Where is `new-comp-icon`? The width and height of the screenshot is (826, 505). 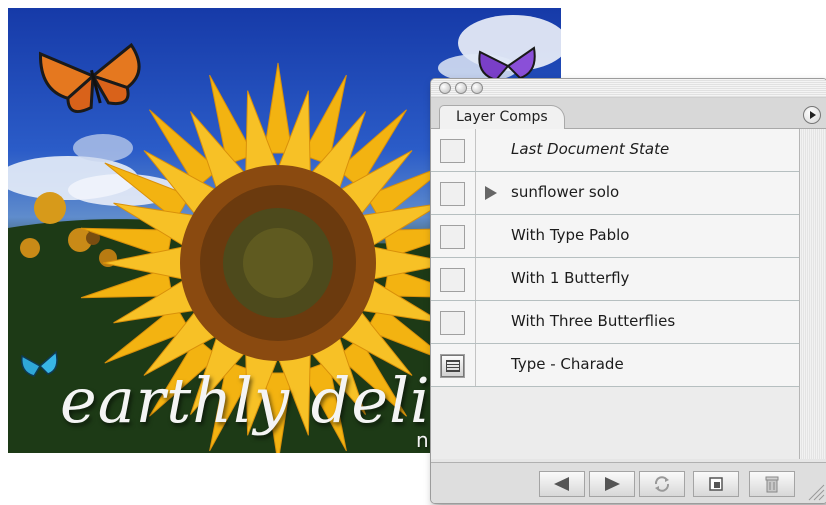
new-comp-icon is located at coordinates (716, 484).